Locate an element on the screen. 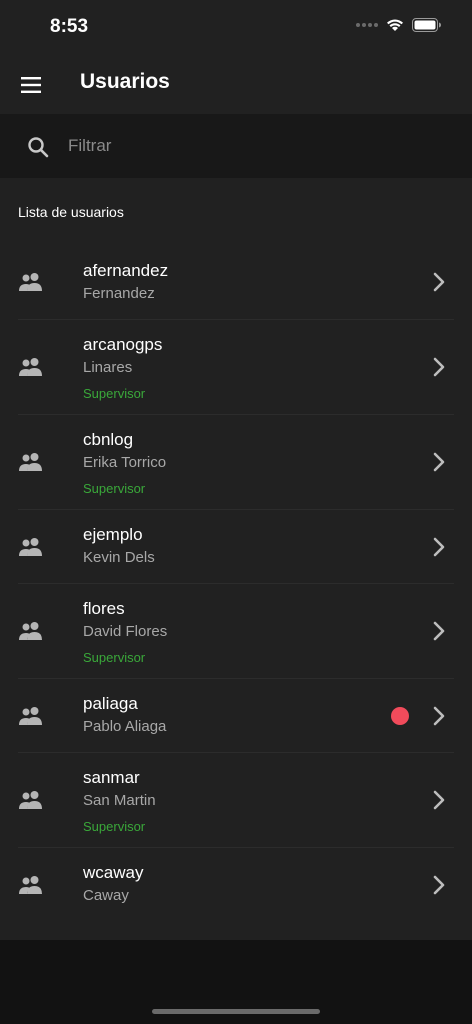 The height and width of the screenshot is (1024, 472). username: flores is located at coordinates (104, 608).